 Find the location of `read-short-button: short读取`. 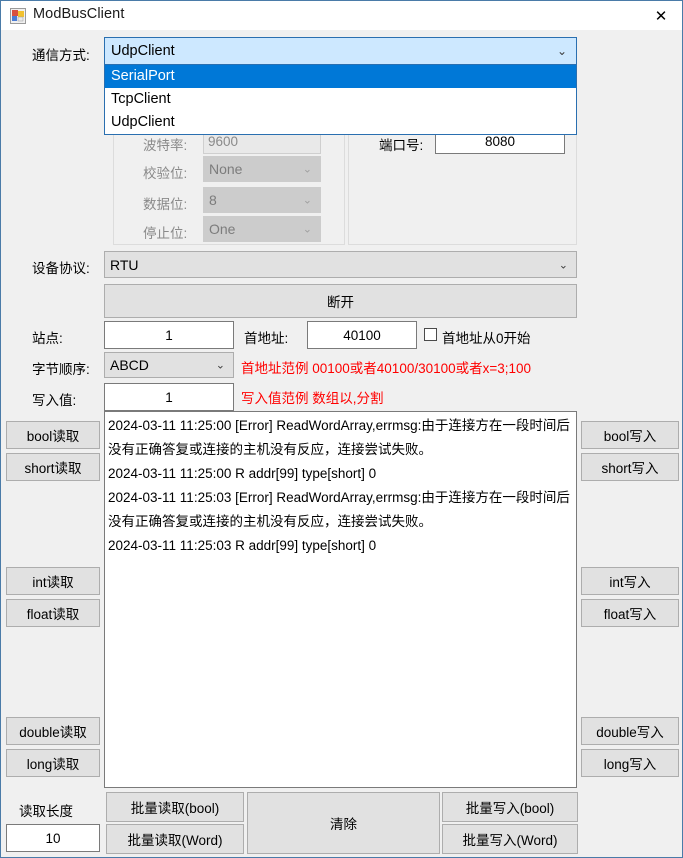

read-short-button: short读取 is located at coordinates (53, 467).